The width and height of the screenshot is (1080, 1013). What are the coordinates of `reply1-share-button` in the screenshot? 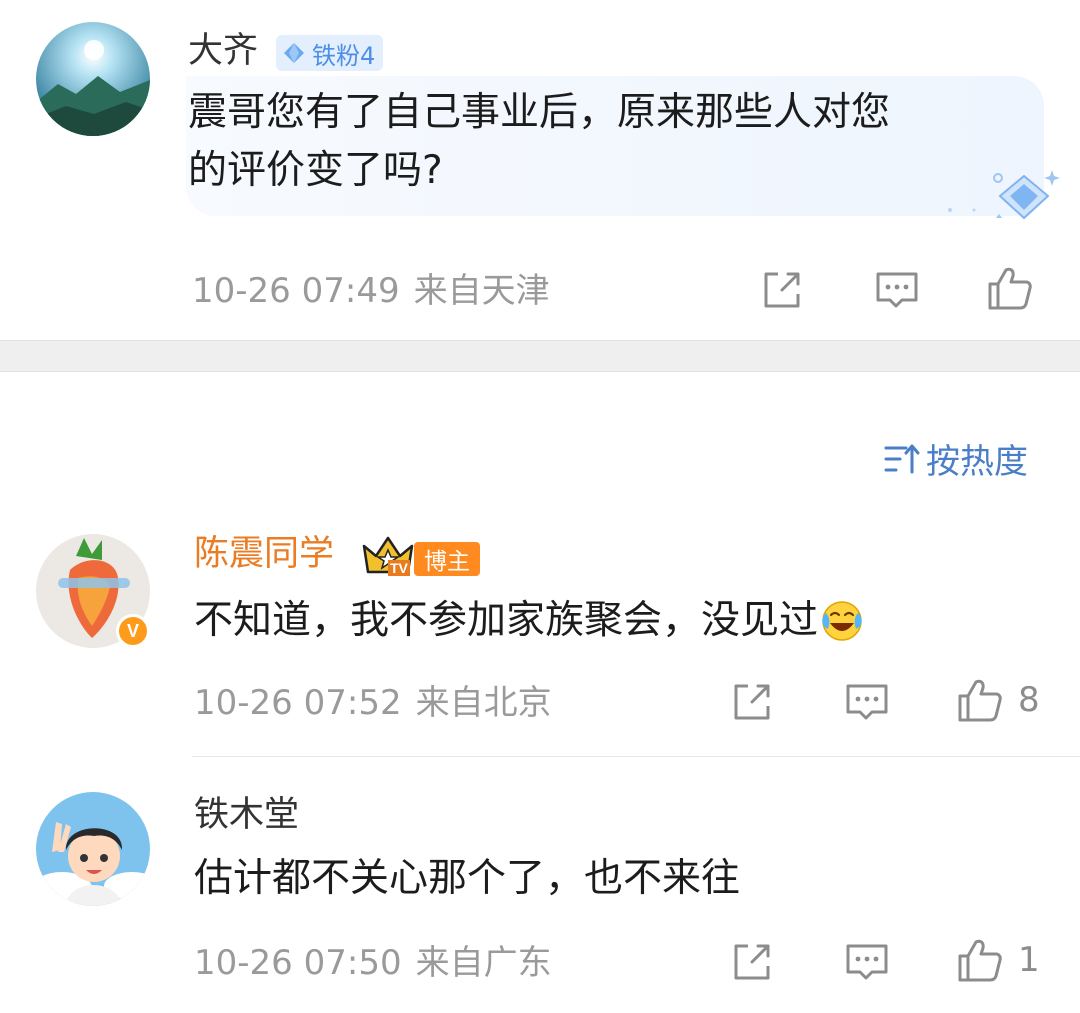 It's located at (752, 702).